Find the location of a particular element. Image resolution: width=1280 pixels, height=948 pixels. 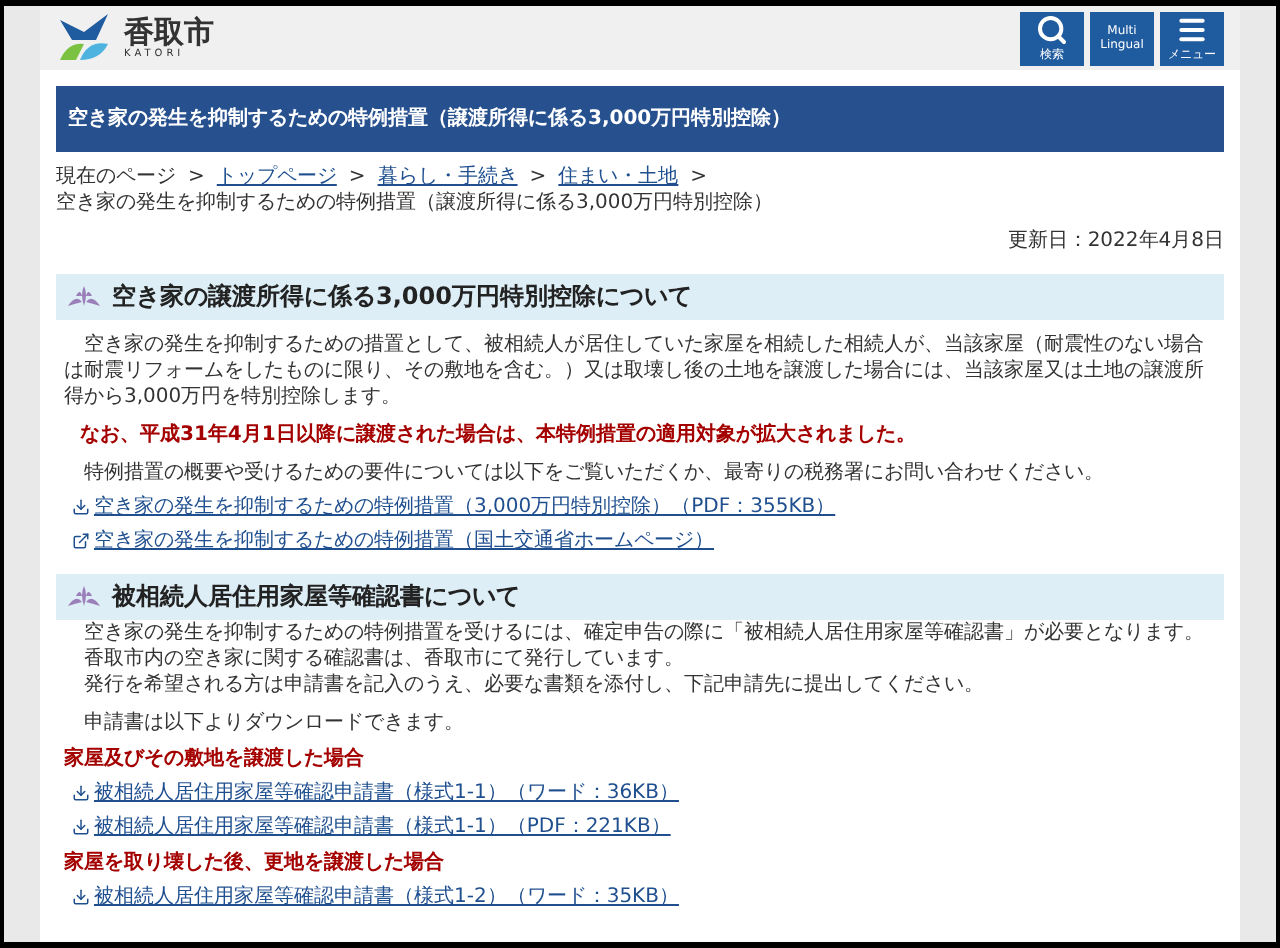

updated-date: 更新日：2022年4月8日 is located at coordinates (1115, 241).